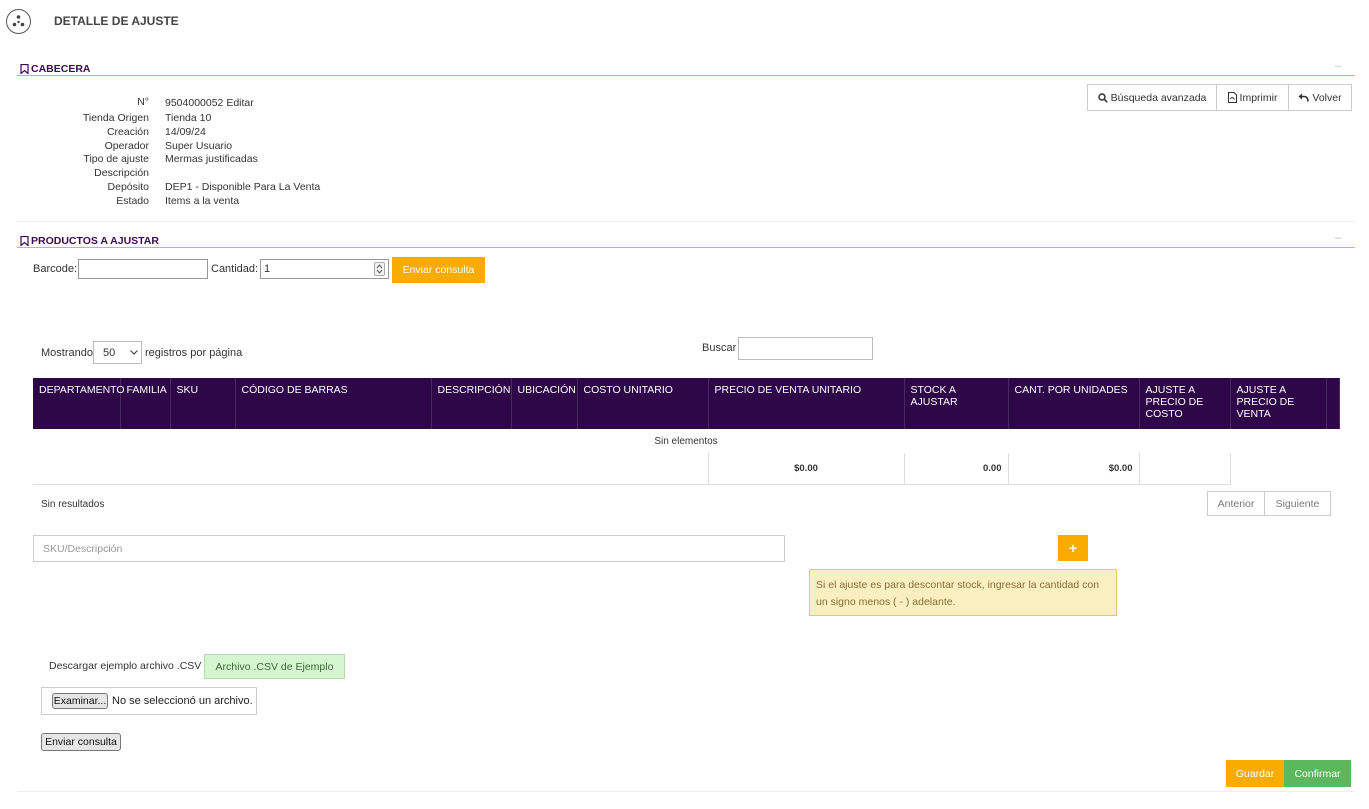 This screenshot has width=1369, height=809. What do you see at coordinates (128, 187) in the screenshot?
I see `field-label: Depósito` at bounding box center [128, 187].